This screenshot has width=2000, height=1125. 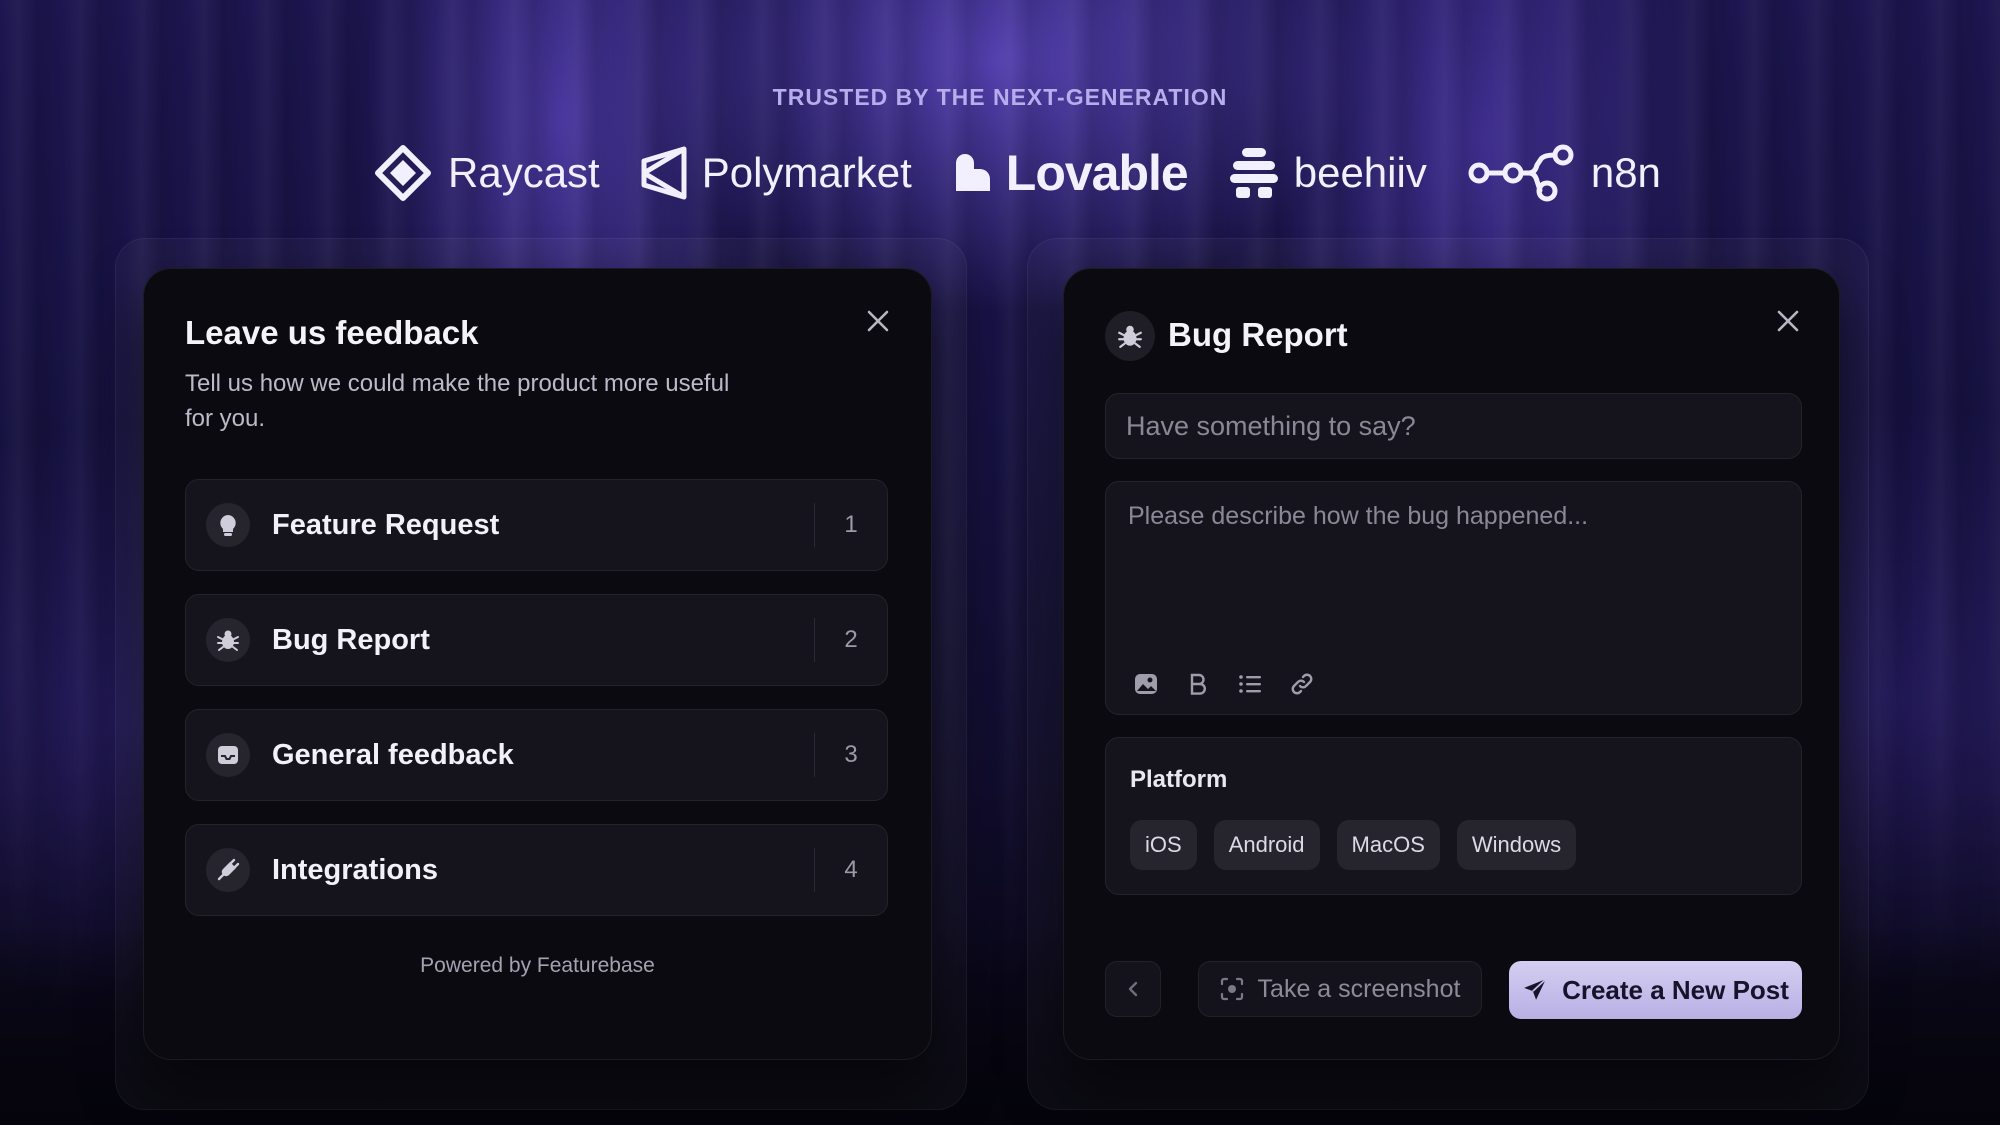 What do you see at coordinates (1675, 989) in the screenshot?
I see `create-post-label: Create a New Post` at bounding box center [1675, 989].